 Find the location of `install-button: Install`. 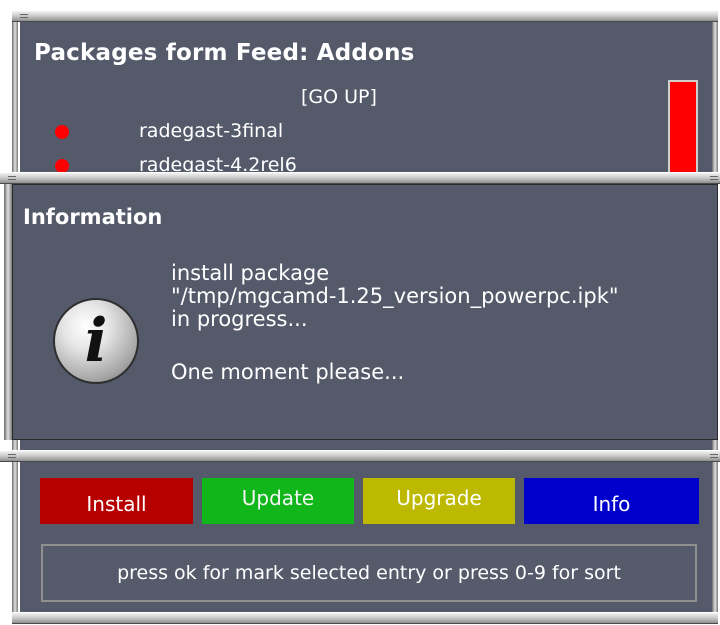

install-button: Install is located at coordinates (116, 501).